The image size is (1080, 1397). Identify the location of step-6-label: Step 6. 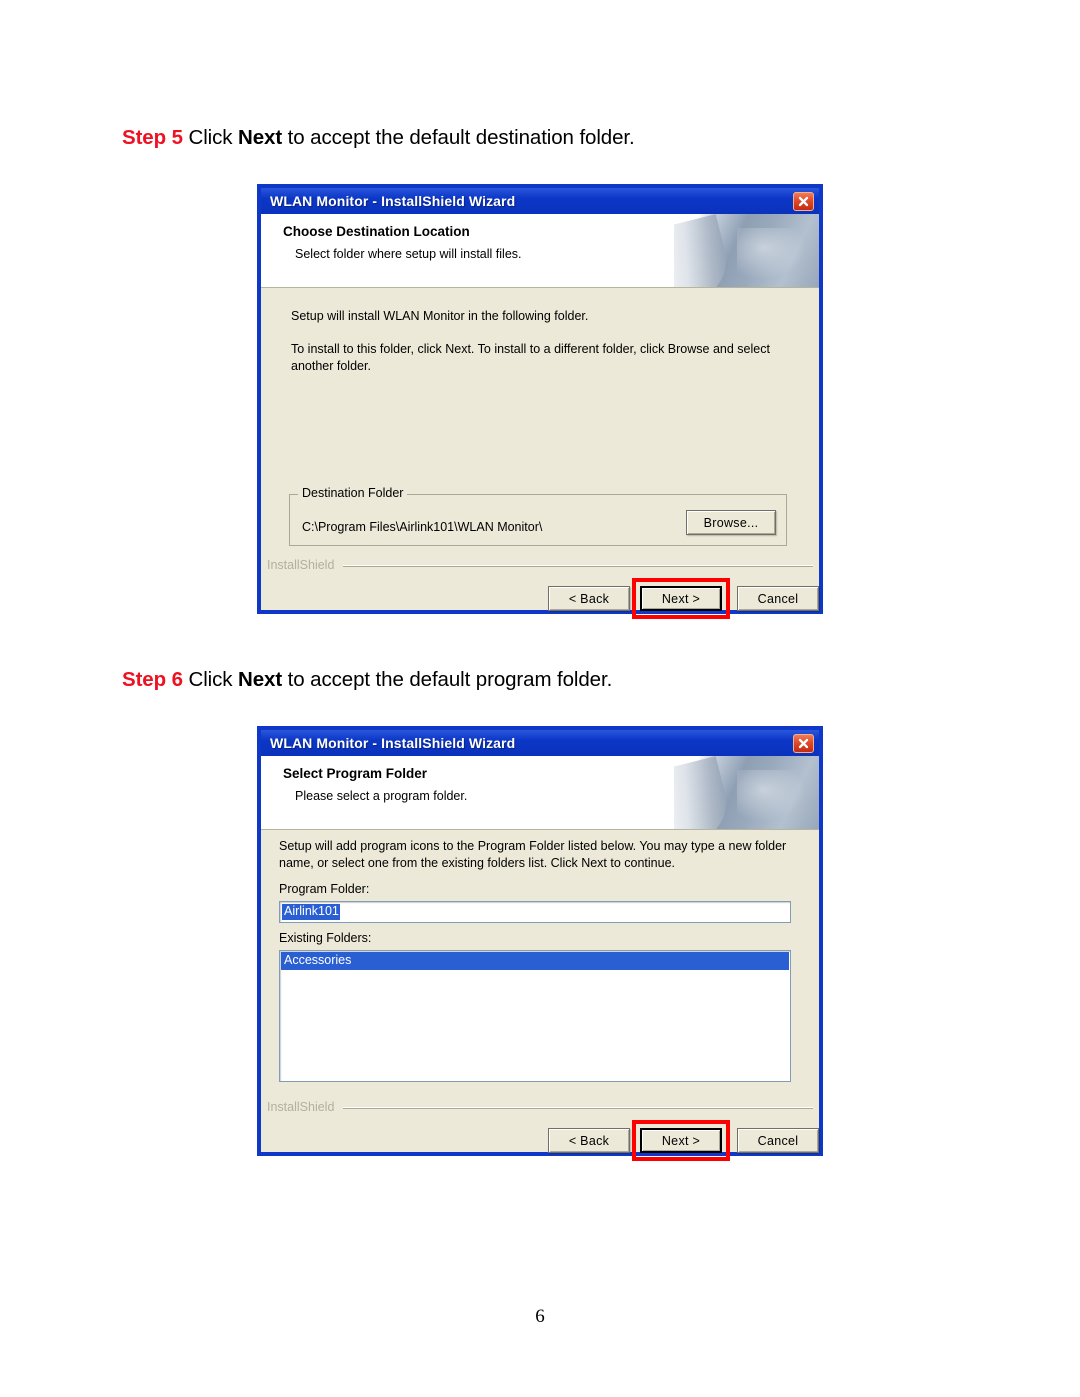
(152, 679).